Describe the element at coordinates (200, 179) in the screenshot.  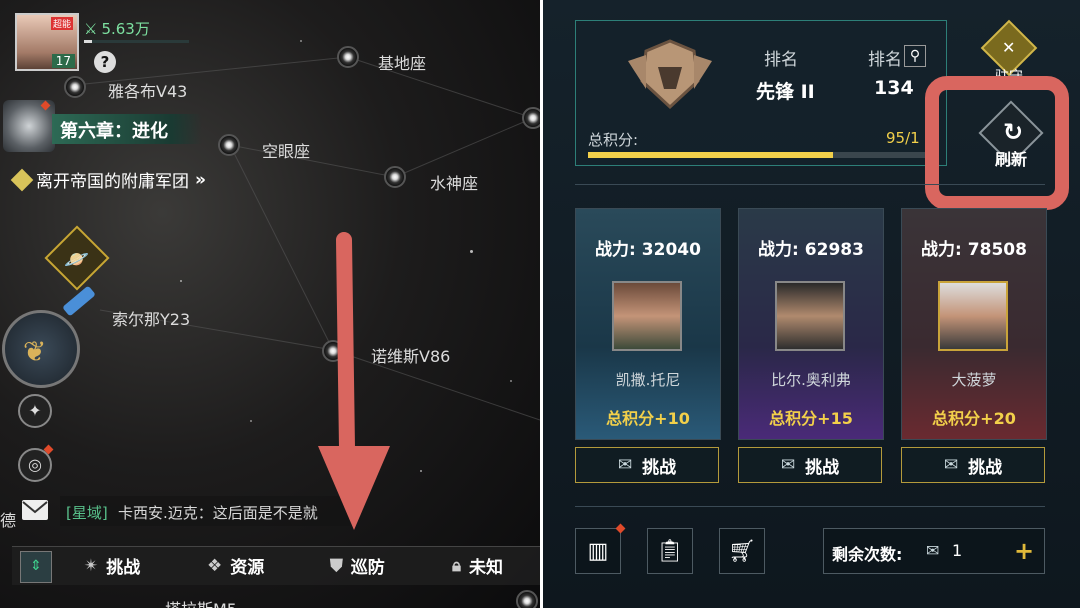
I see `double-chevron-icon: »` at that location.